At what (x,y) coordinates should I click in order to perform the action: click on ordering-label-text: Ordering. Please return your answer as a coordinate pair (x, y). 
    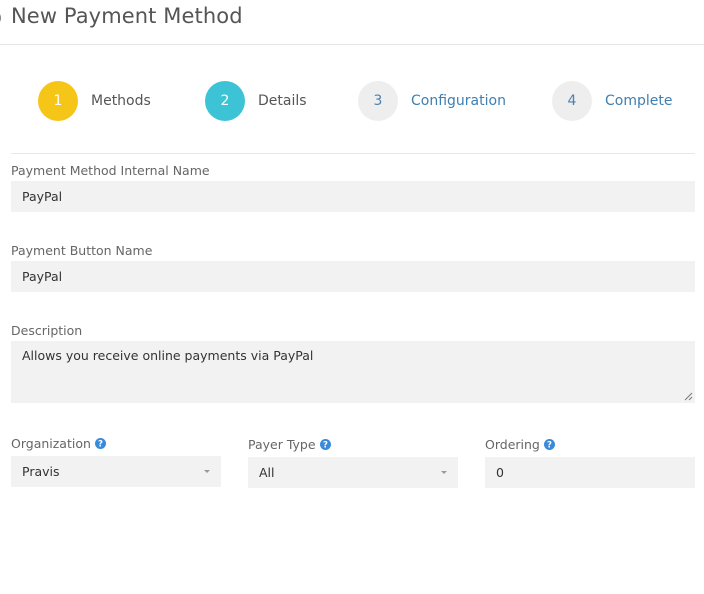
    Looking at the image, I should click on (512, 444).